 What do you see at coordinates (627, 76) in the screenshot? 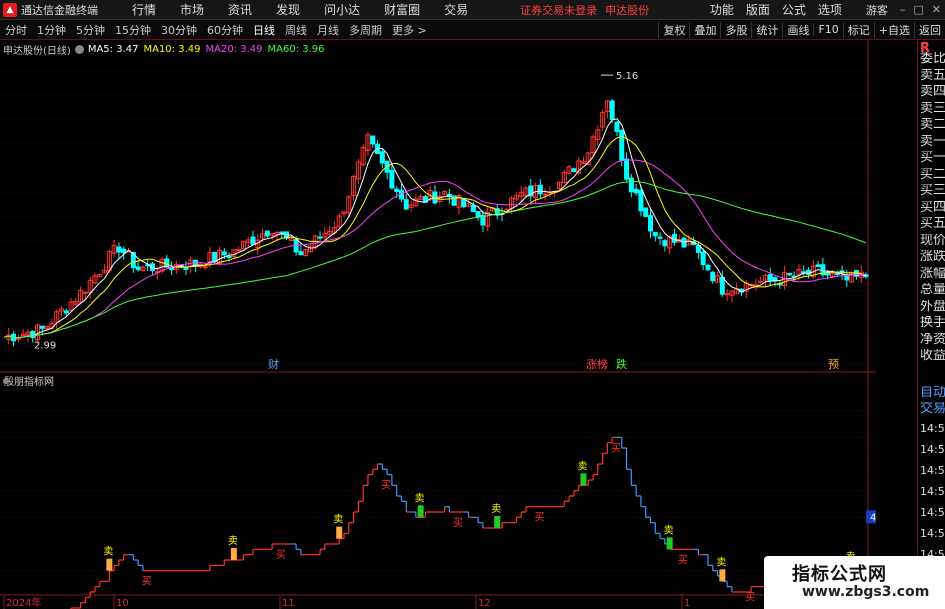
I see `high-price-label: 5.16` at bounding box center [627, 76].